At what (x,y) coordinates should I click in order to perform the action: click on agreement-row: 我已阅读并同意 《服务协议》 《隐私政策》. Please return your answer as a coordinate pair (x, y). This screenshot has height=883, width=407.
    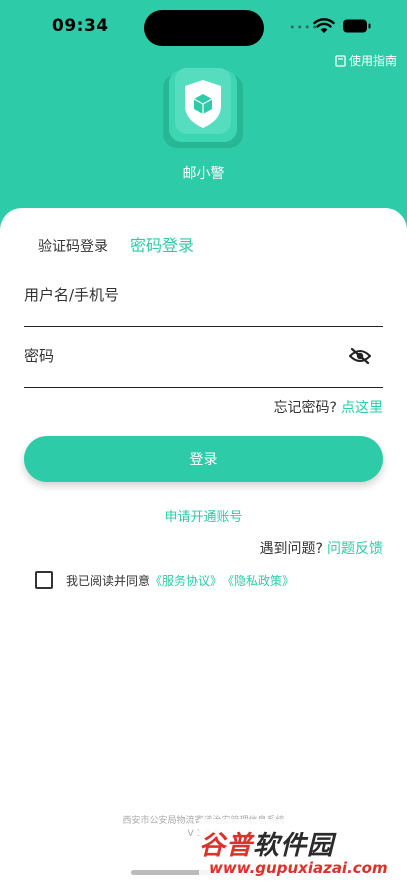
    Looking at the image, I should click on (164, 580).